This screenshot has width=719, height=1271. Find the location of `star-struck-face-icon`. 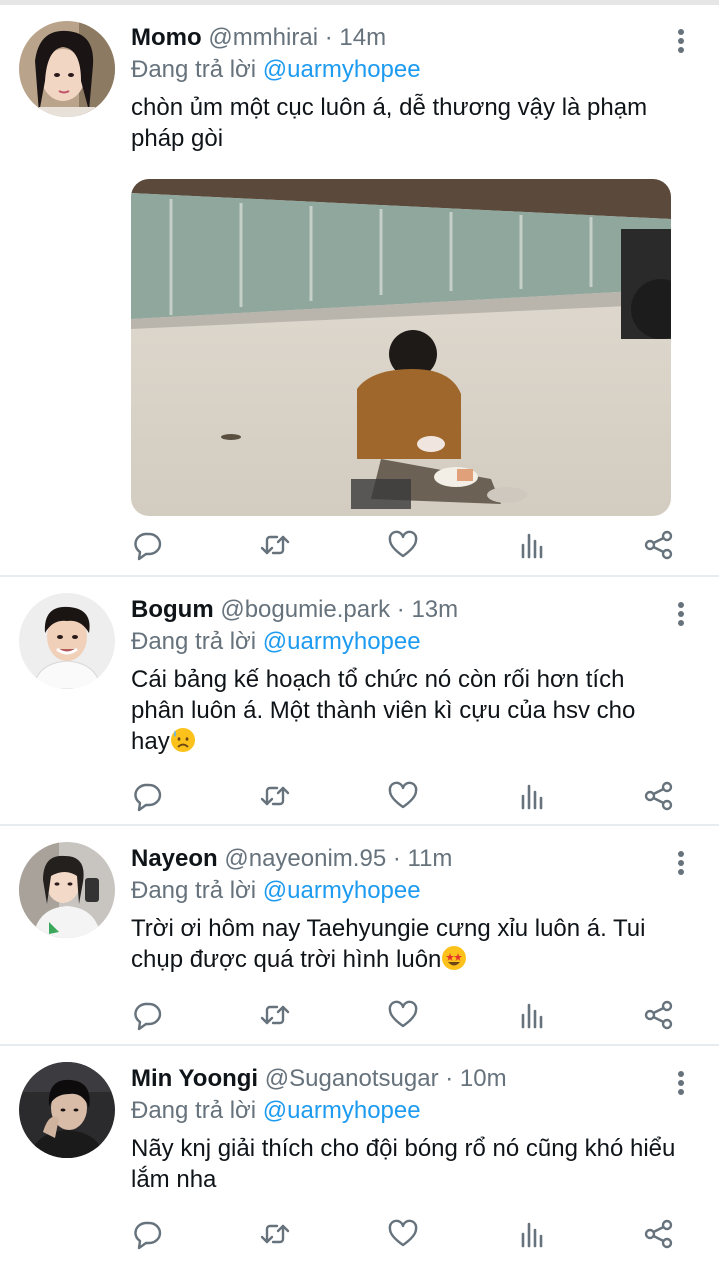

star-struck-face-icon is located at coordinates (454, 958).